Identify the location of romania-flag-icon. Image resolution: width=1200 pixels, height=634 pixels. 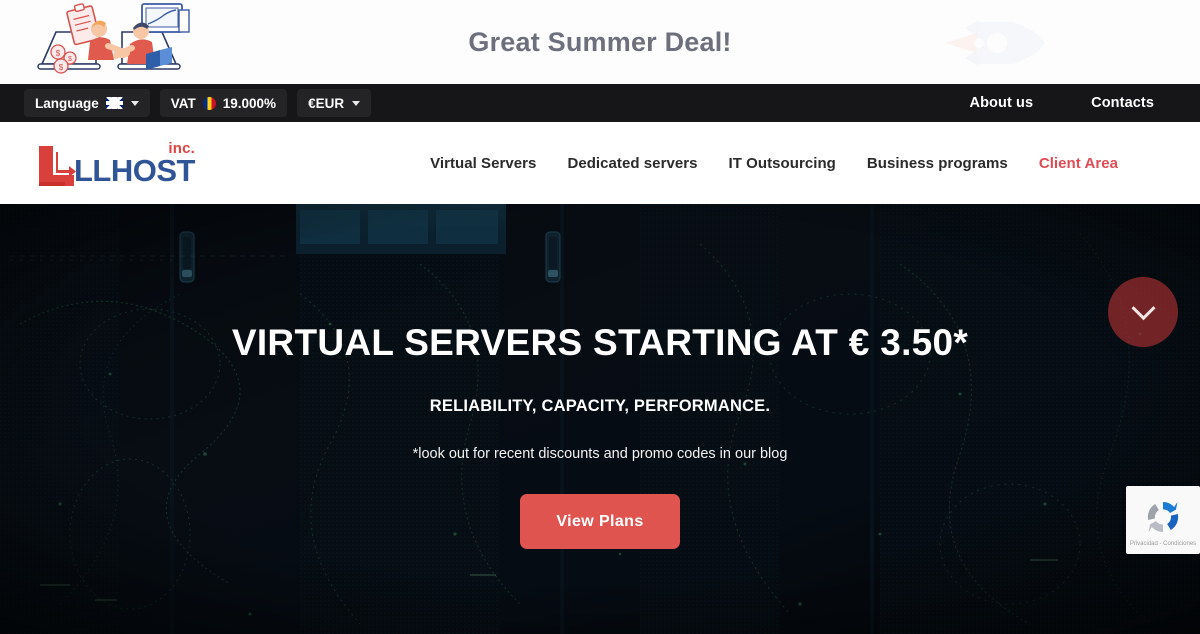
(209, 103).